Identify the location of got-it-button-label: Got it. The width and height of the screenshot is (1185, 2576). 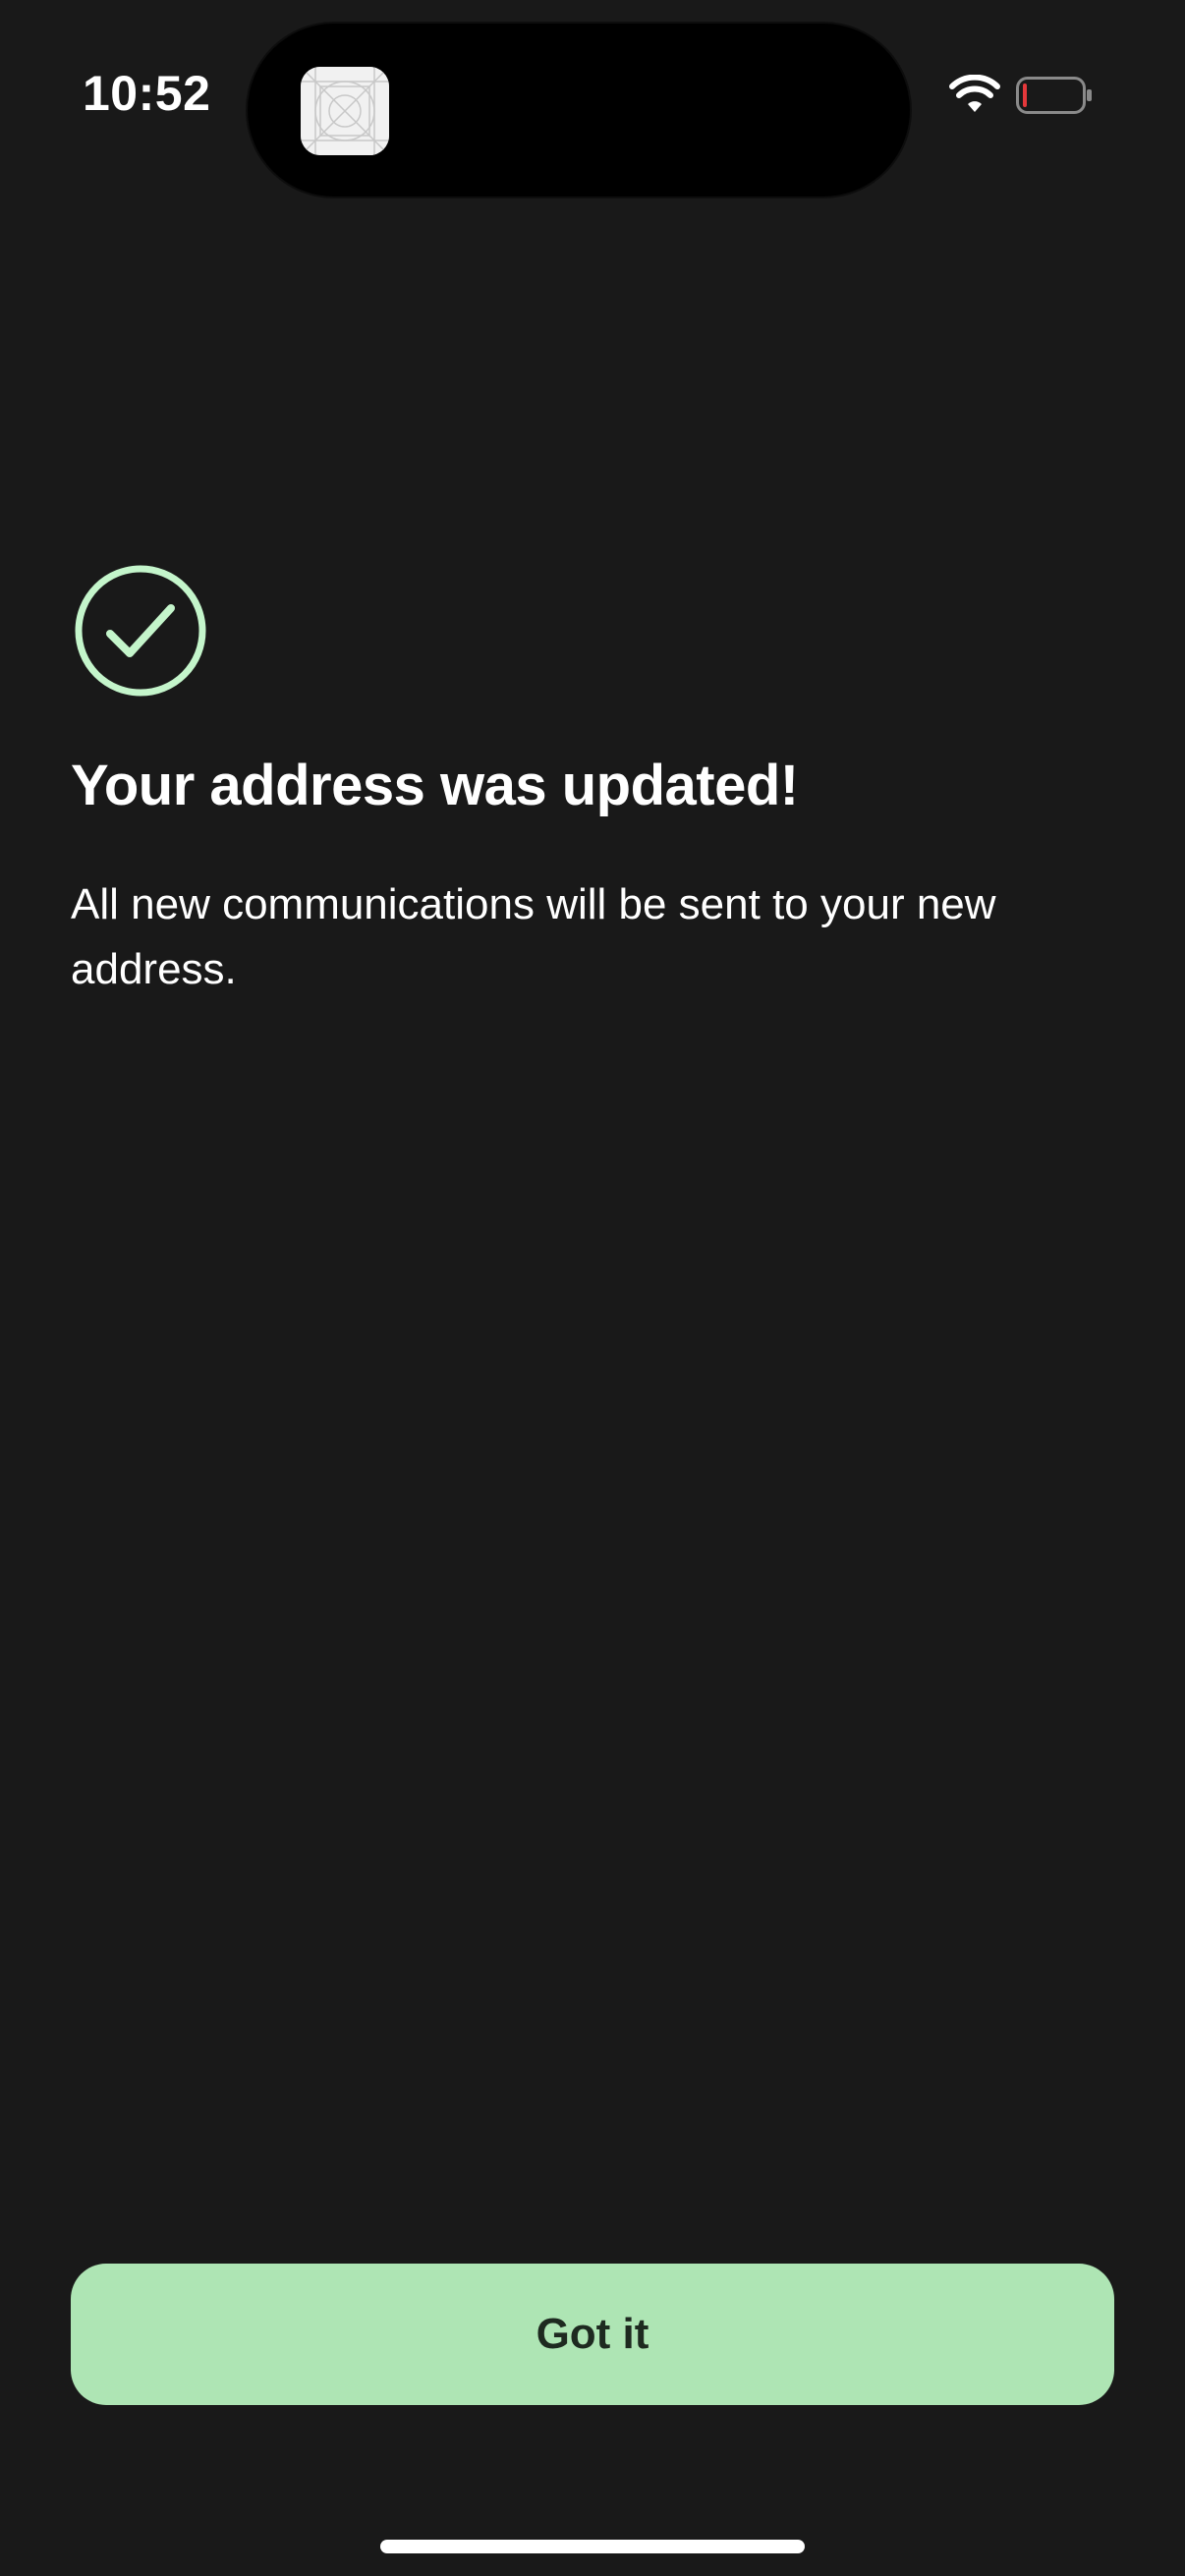
(592, 2334).